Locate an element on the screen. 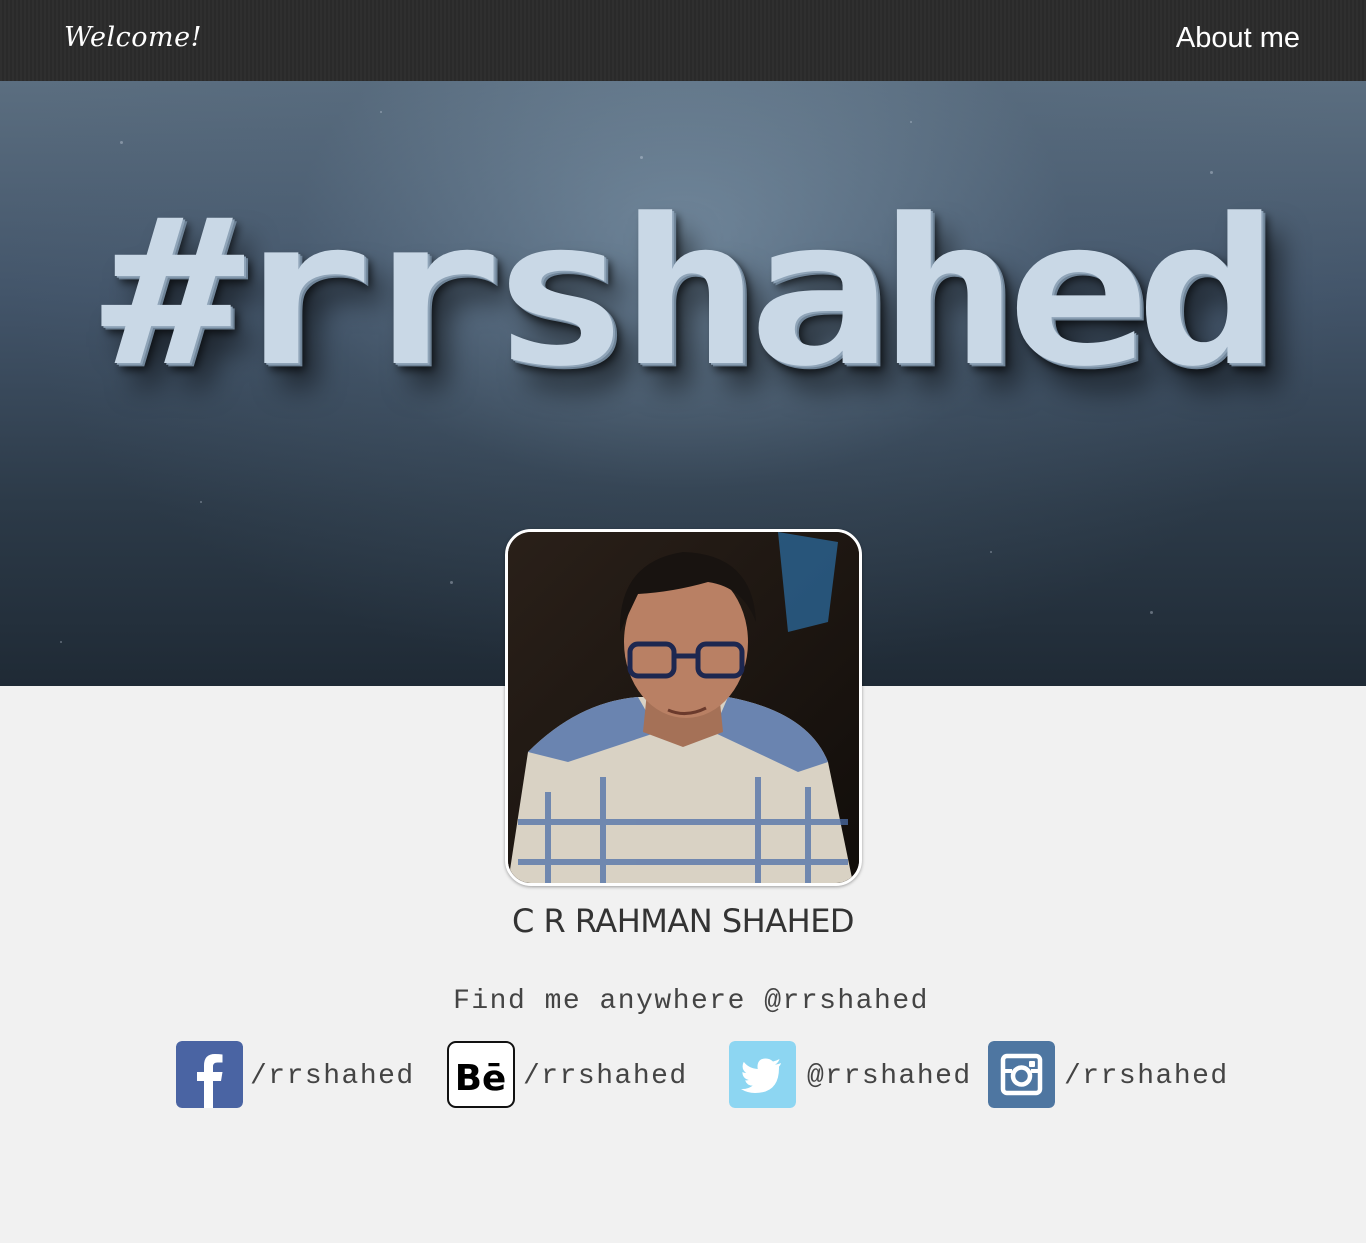 The image size is (1366, 1243). portrait-image is located at coordinates (683, 707).